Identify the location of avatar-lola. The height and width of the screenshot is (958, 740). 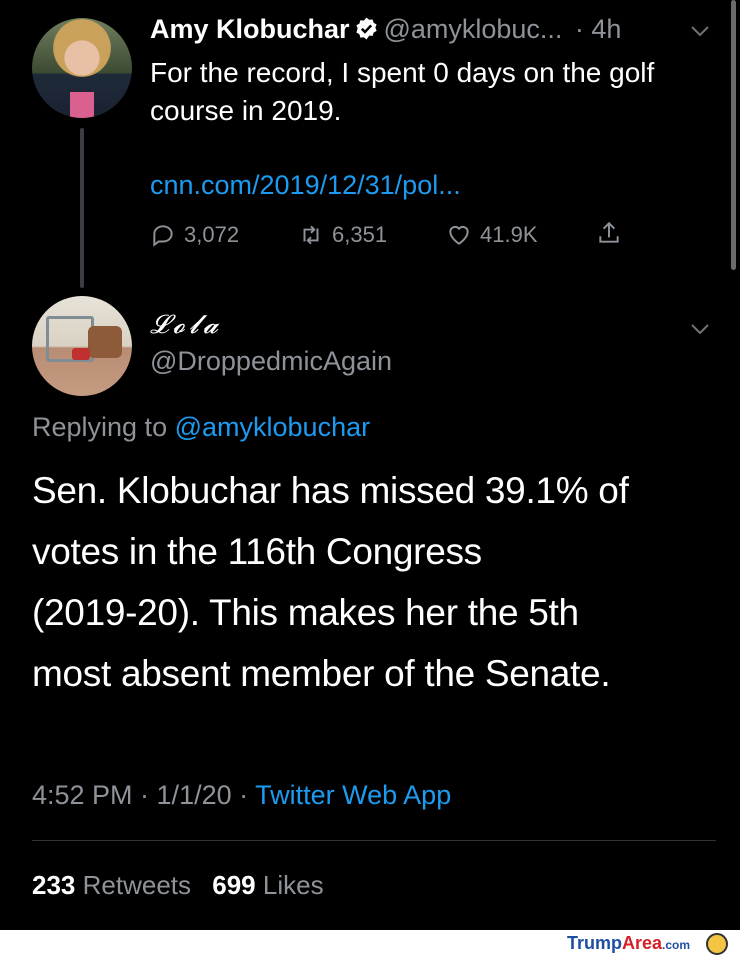
(82, 346).